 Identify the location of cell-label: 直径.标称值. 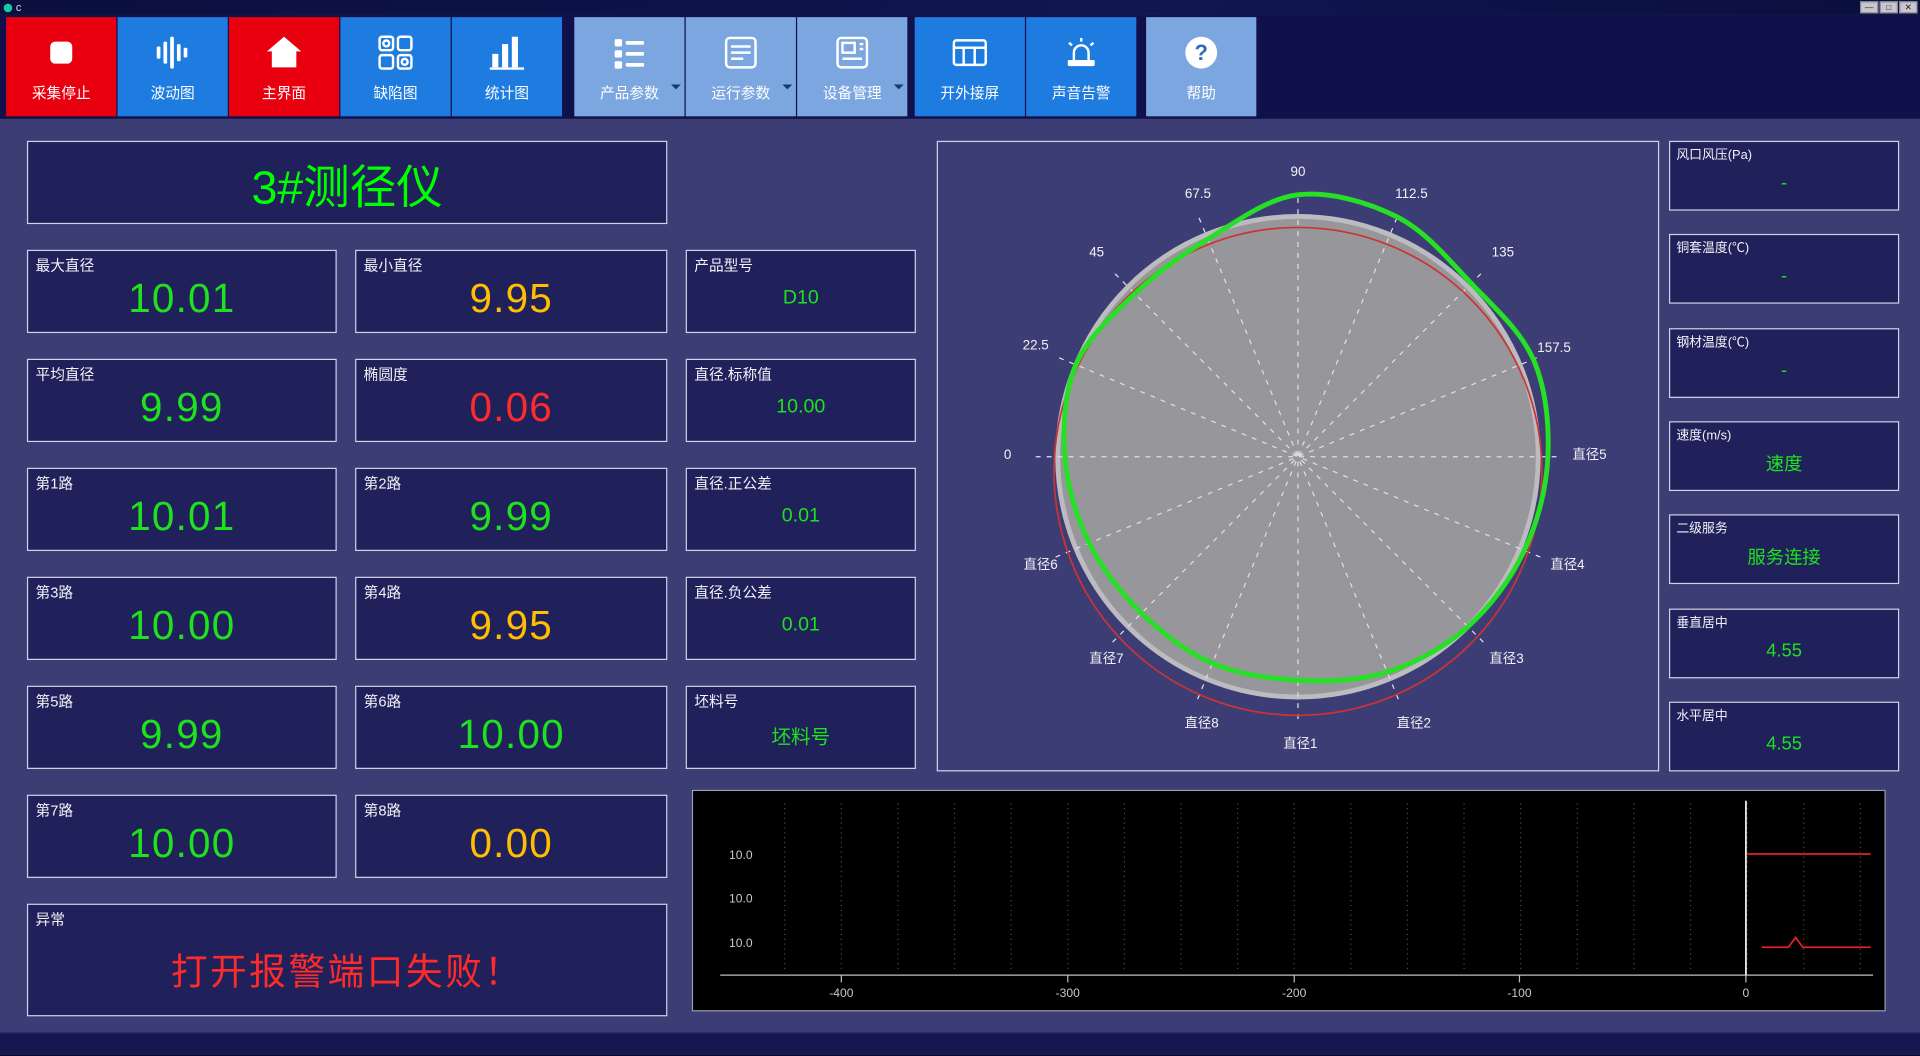
(733, 375).